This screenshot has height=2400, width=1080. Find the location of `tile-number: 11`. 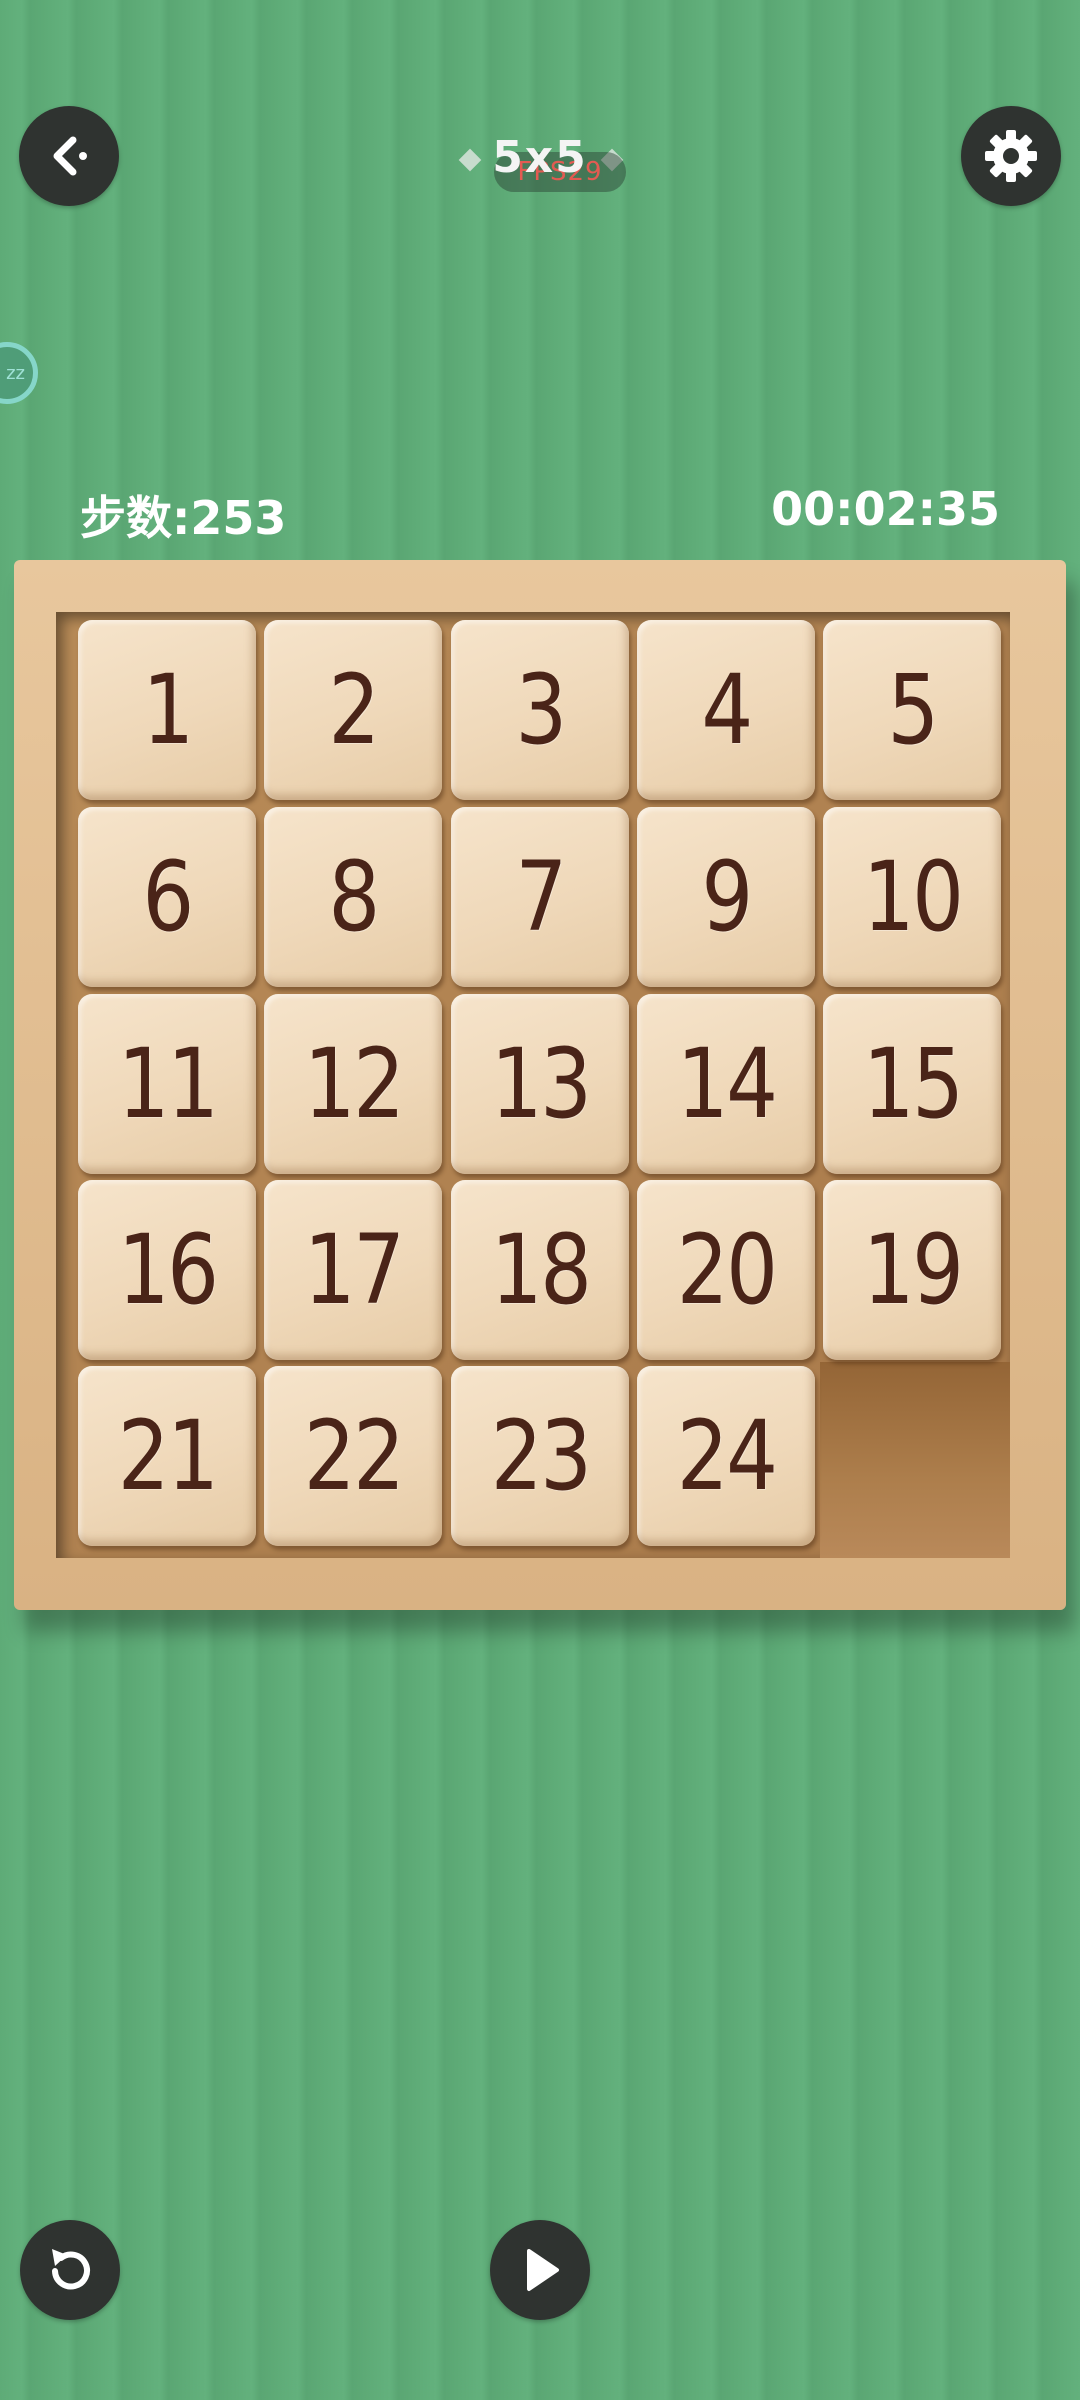

tile-number: 11 is located at coordinates (168, 1084).